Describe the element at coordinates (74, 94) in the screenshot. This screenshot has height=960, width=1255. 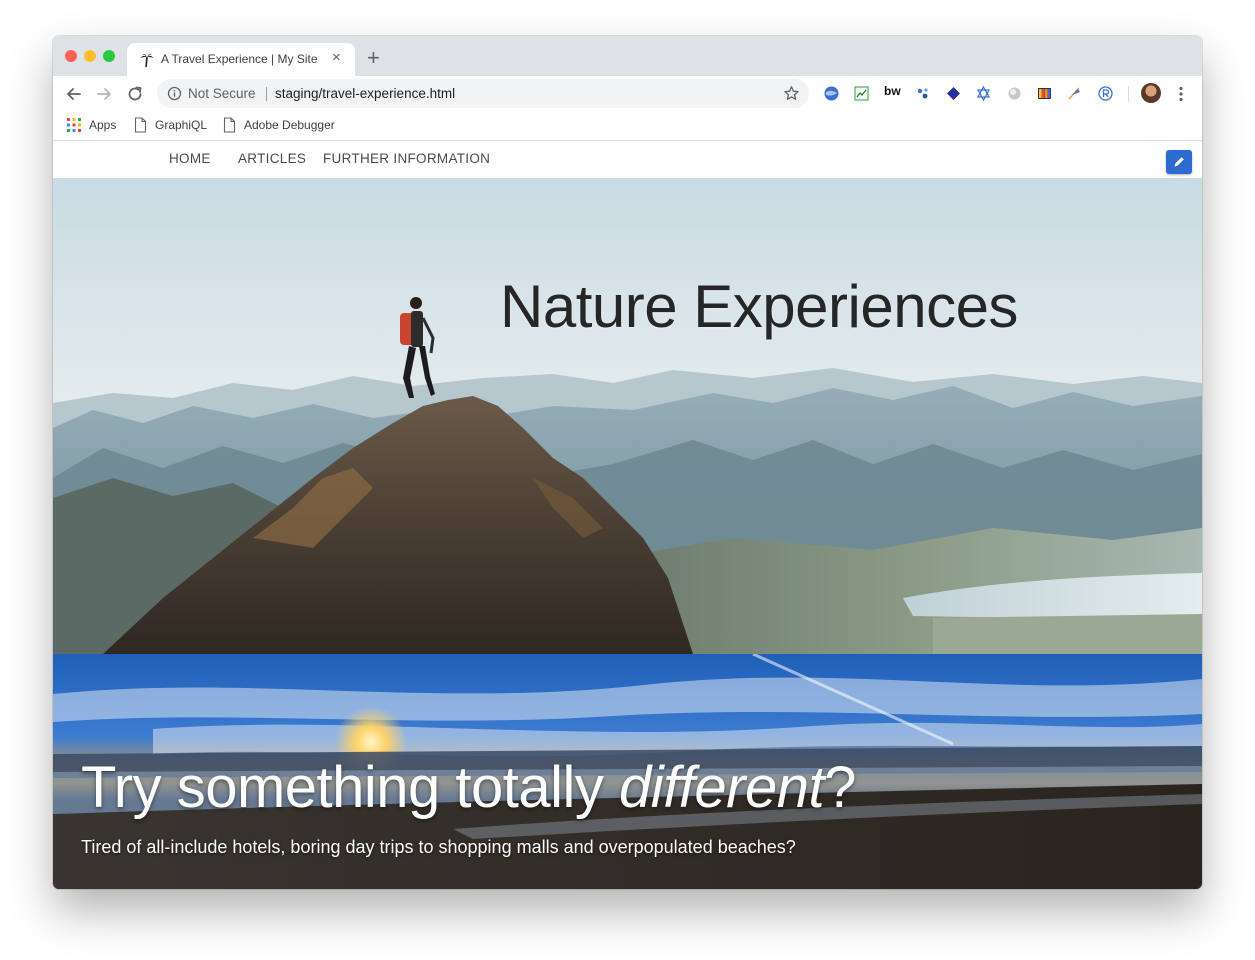
I see `back-arrow-icon` at that location.